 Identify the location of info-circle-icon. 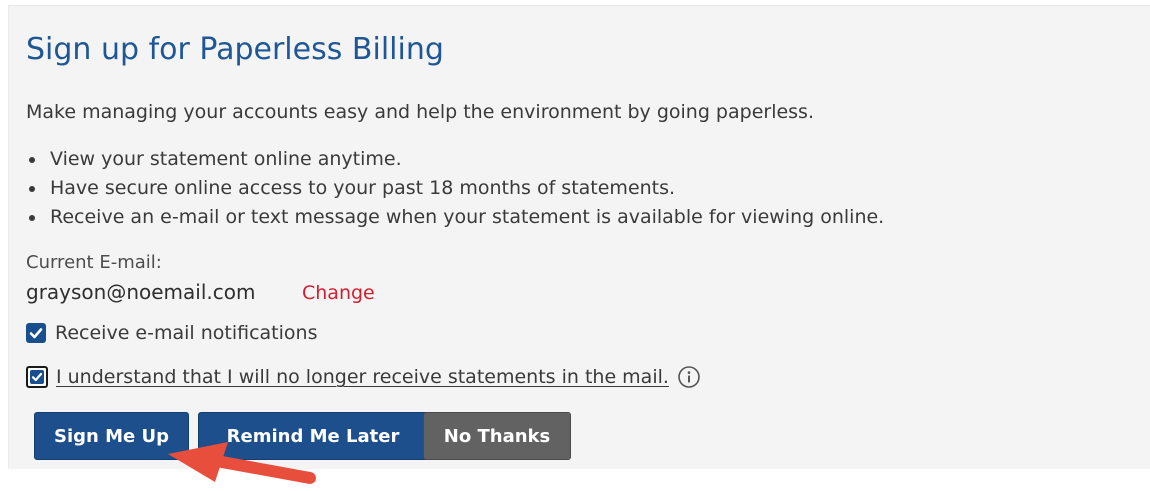
(689, 377).